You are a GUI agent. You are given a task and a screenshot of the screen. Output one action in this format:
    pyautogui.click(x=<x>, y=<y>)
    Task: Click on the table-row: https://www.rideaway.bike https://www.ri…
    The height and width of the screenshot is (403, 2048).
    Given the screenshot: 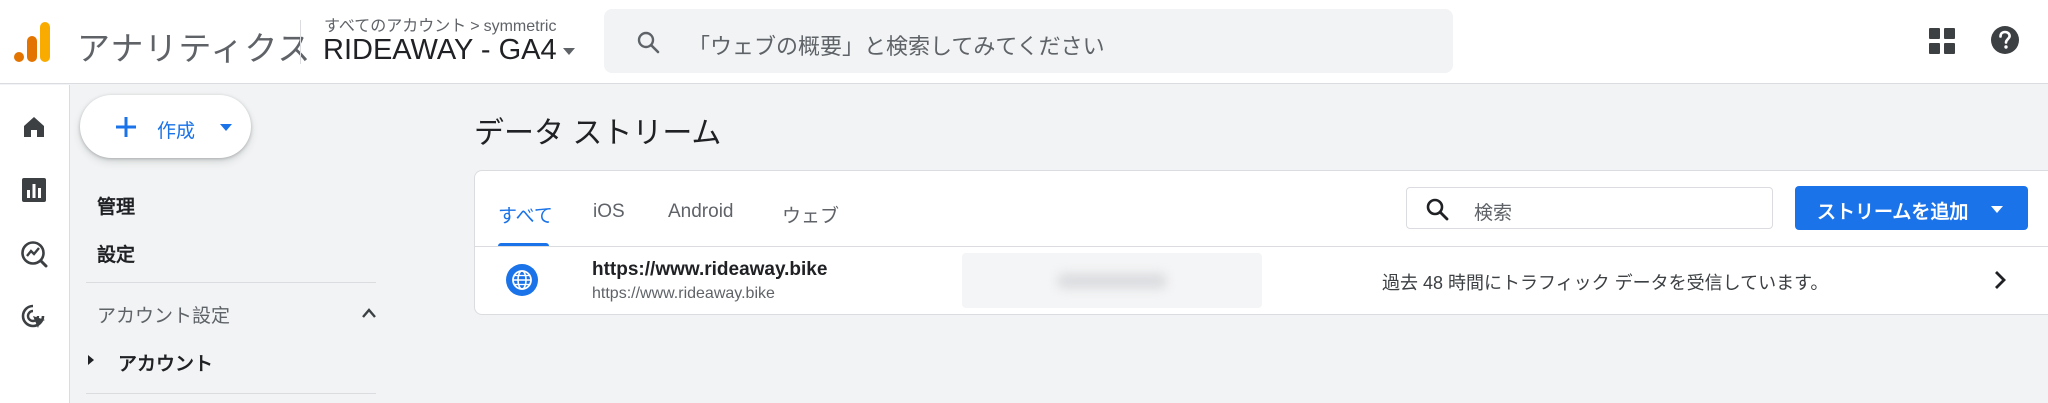 What is the action you would take?
    pyautogui.click(x=1261, y=281)
    